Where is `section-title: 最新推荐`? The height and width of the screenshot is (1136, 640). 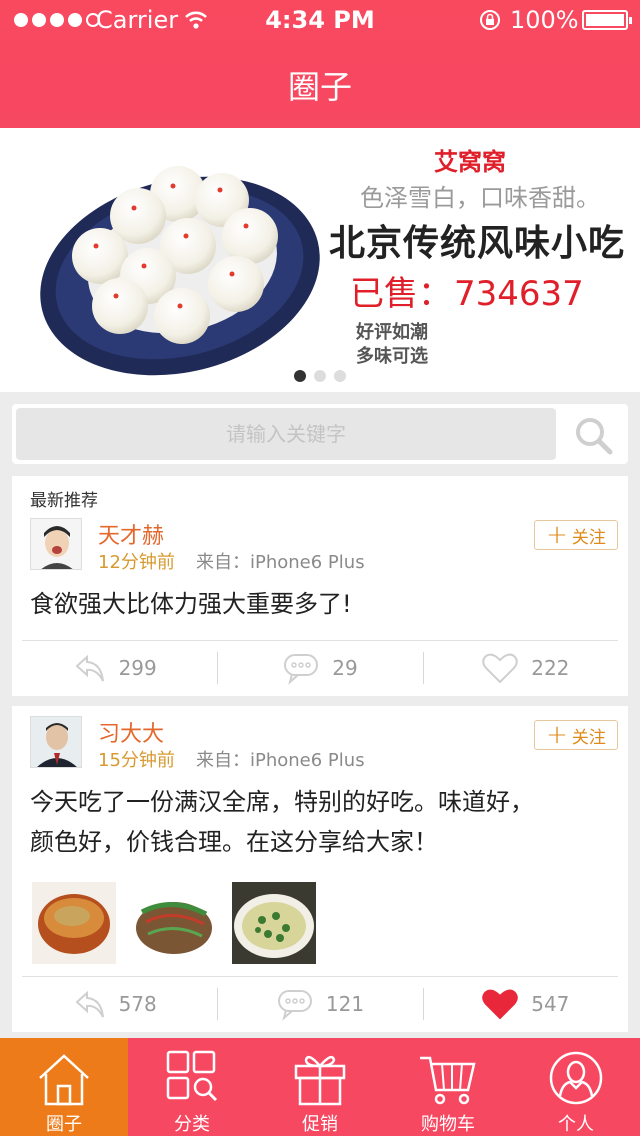 section-title: 最新推荐 is located at coordinates (64, 501).